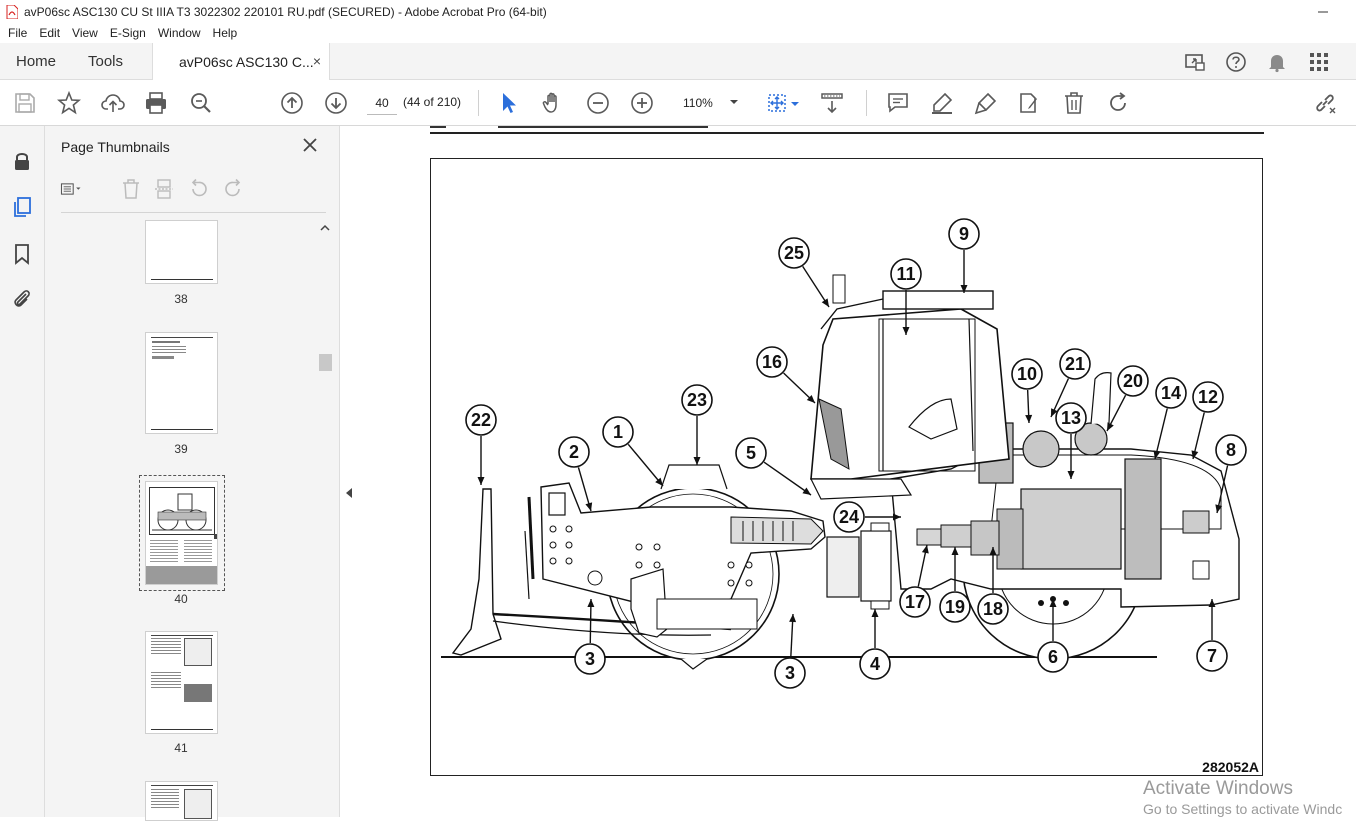 The image size is (1356, 821). What do you see at coordinates (1170, 418) in the screenshot?
I see `callout-14: 14` at bounding box center [1170, 418].